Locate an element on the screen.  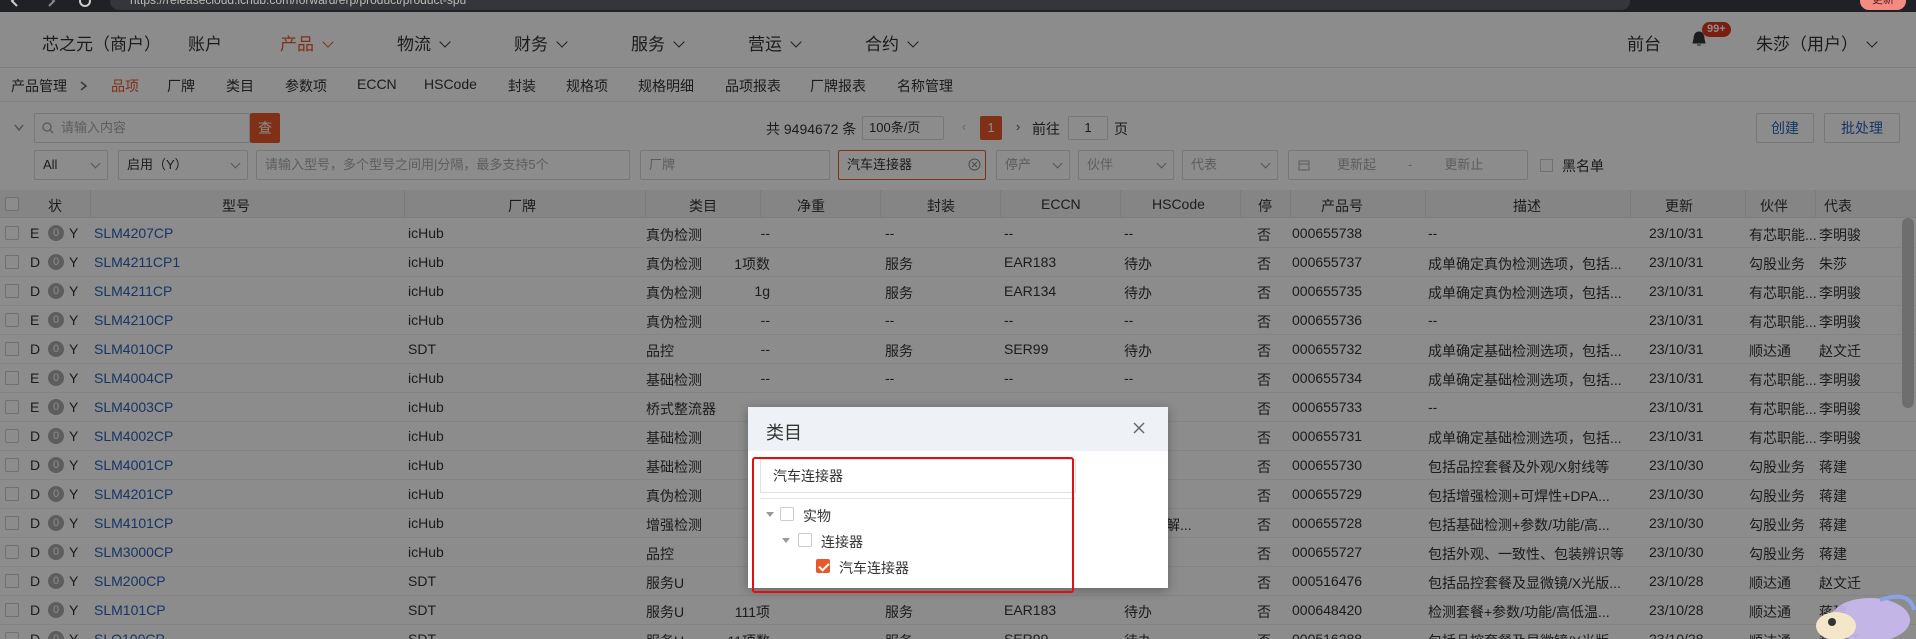
close-icon is located at coordinates (1139, 428).